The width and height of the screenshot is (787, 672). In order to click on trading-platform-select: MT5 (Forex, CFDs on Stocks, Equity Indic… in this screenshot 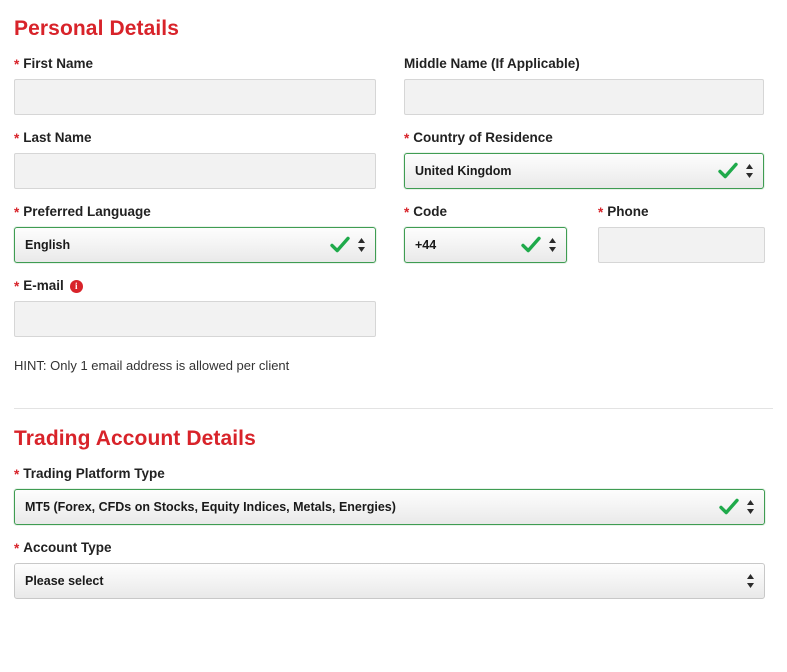, I will do `click(389, 507)`.